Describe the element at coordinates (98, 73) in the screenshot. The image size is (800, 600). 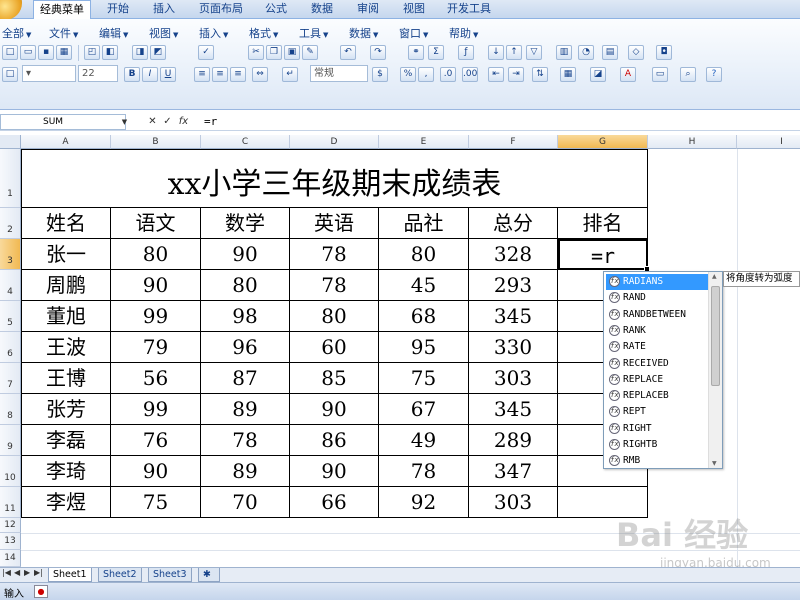
I see `font-size-box: 22` at that location.